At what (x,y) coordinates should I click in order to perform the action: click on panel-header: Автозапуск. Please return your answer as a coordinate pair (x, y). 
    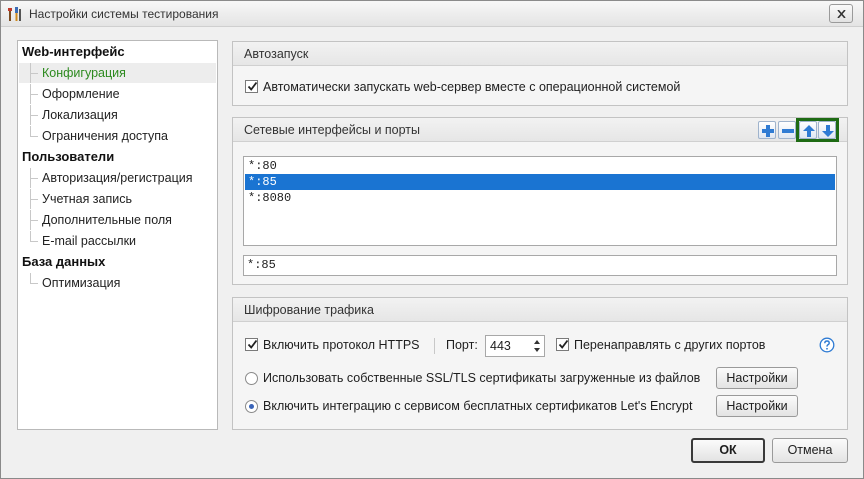
    Looking at the image, I should click on (540, 54).